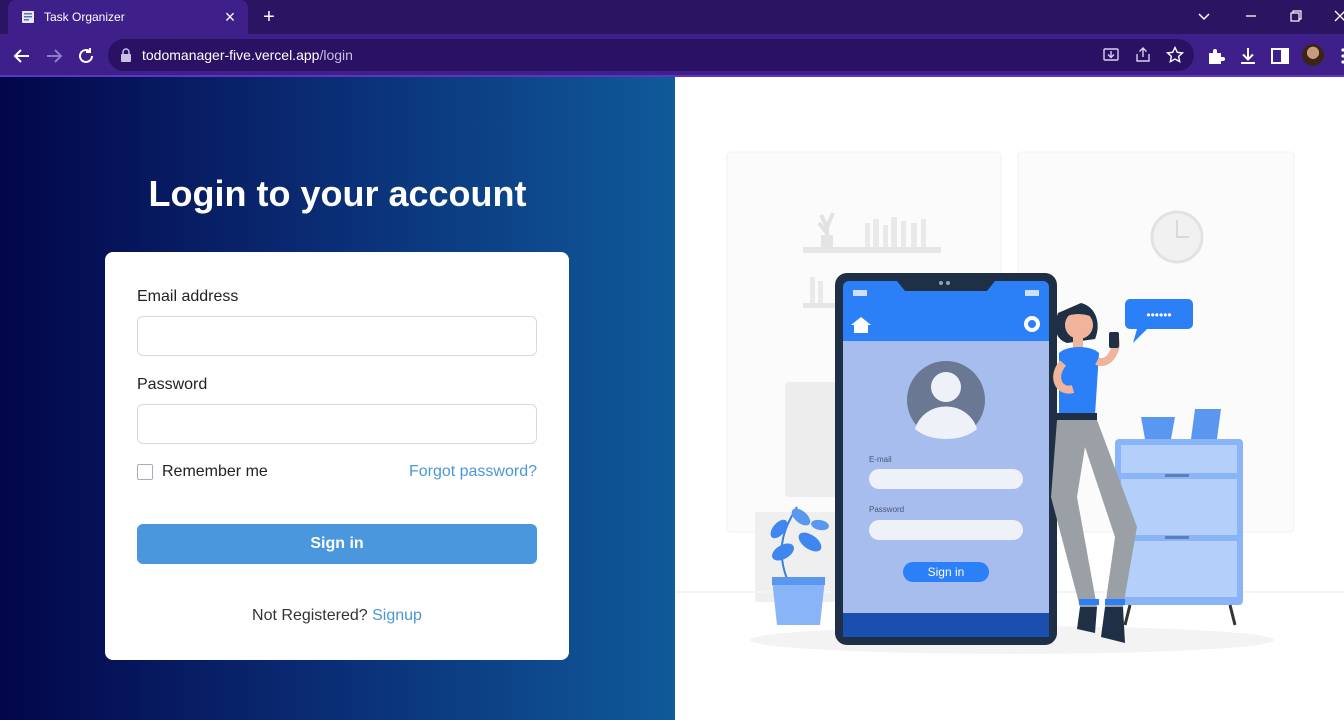 This screenshot has height=720, width=1344. Describe the element at coordinates (1204, 16) in the screenshot. I see `tab-search-chevron-icon` at that location.